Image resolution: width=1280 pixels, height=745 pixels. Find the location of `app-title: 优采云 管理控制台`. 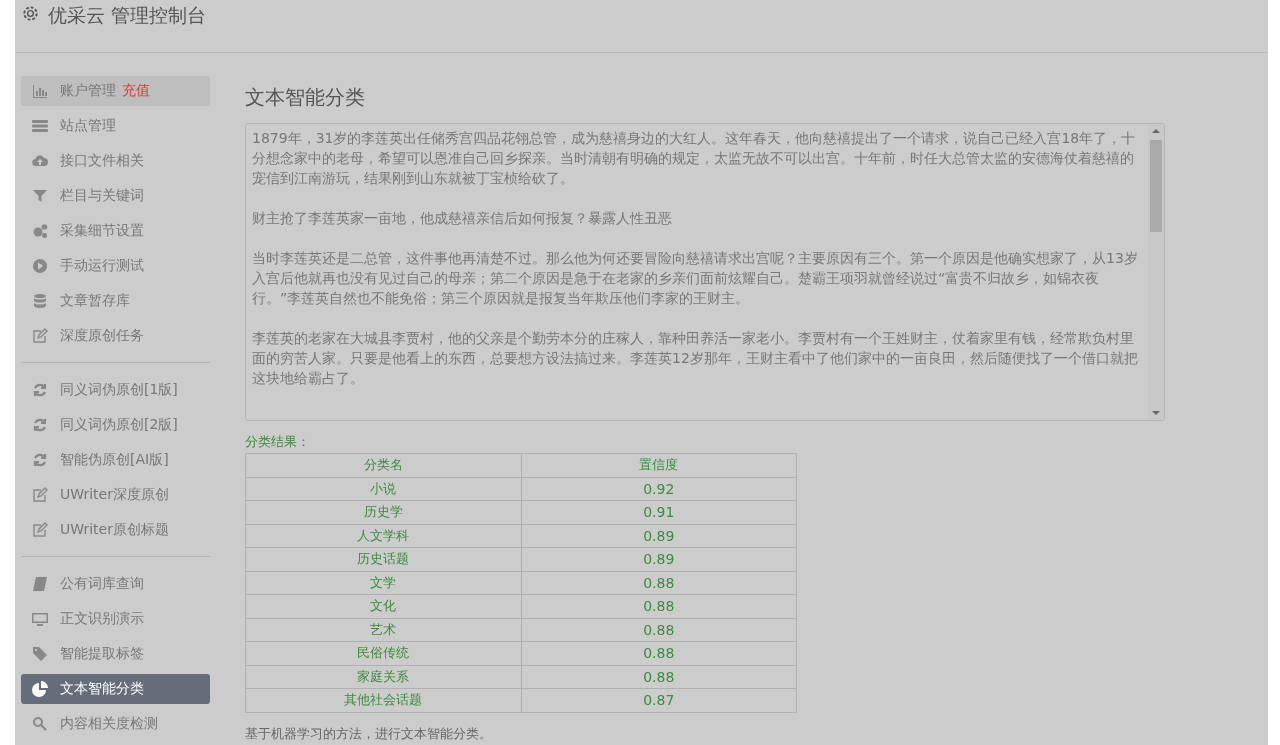

app-title: 优采云 管理控制台 is located at coordinates (127, 15).